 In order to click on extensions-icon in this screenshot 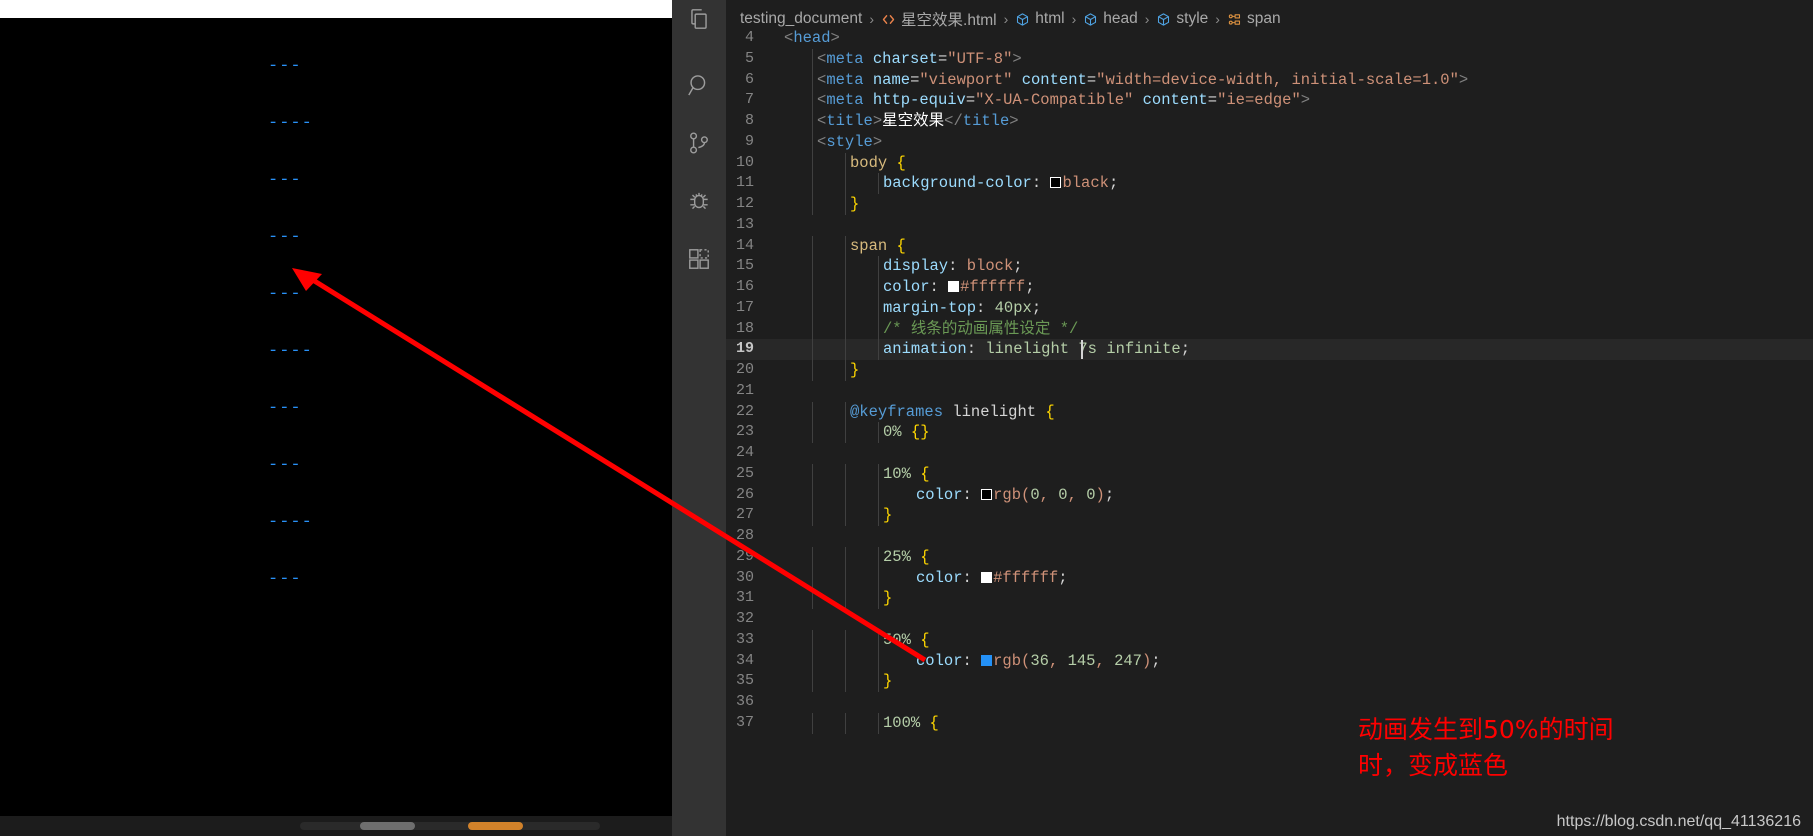, I will do `click(699, 259)`.